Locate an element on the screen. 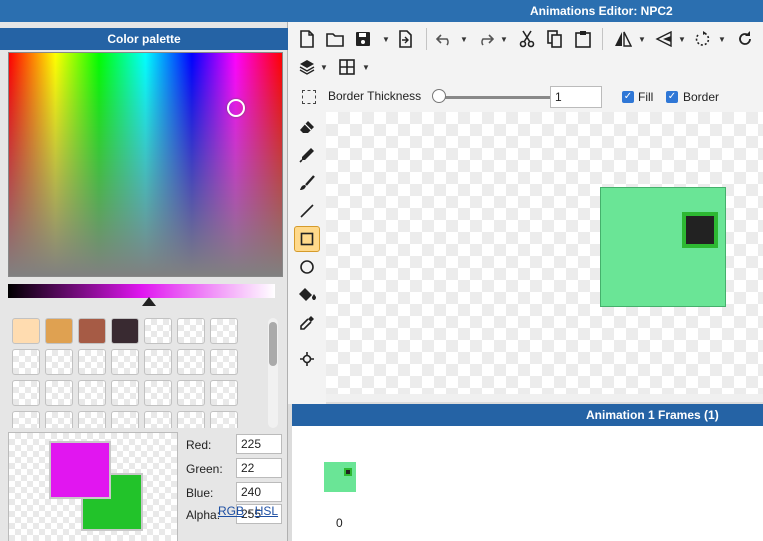 The width and height of the screenshot is (763, 541). eraser-icon is located at coordinates (307, 127).